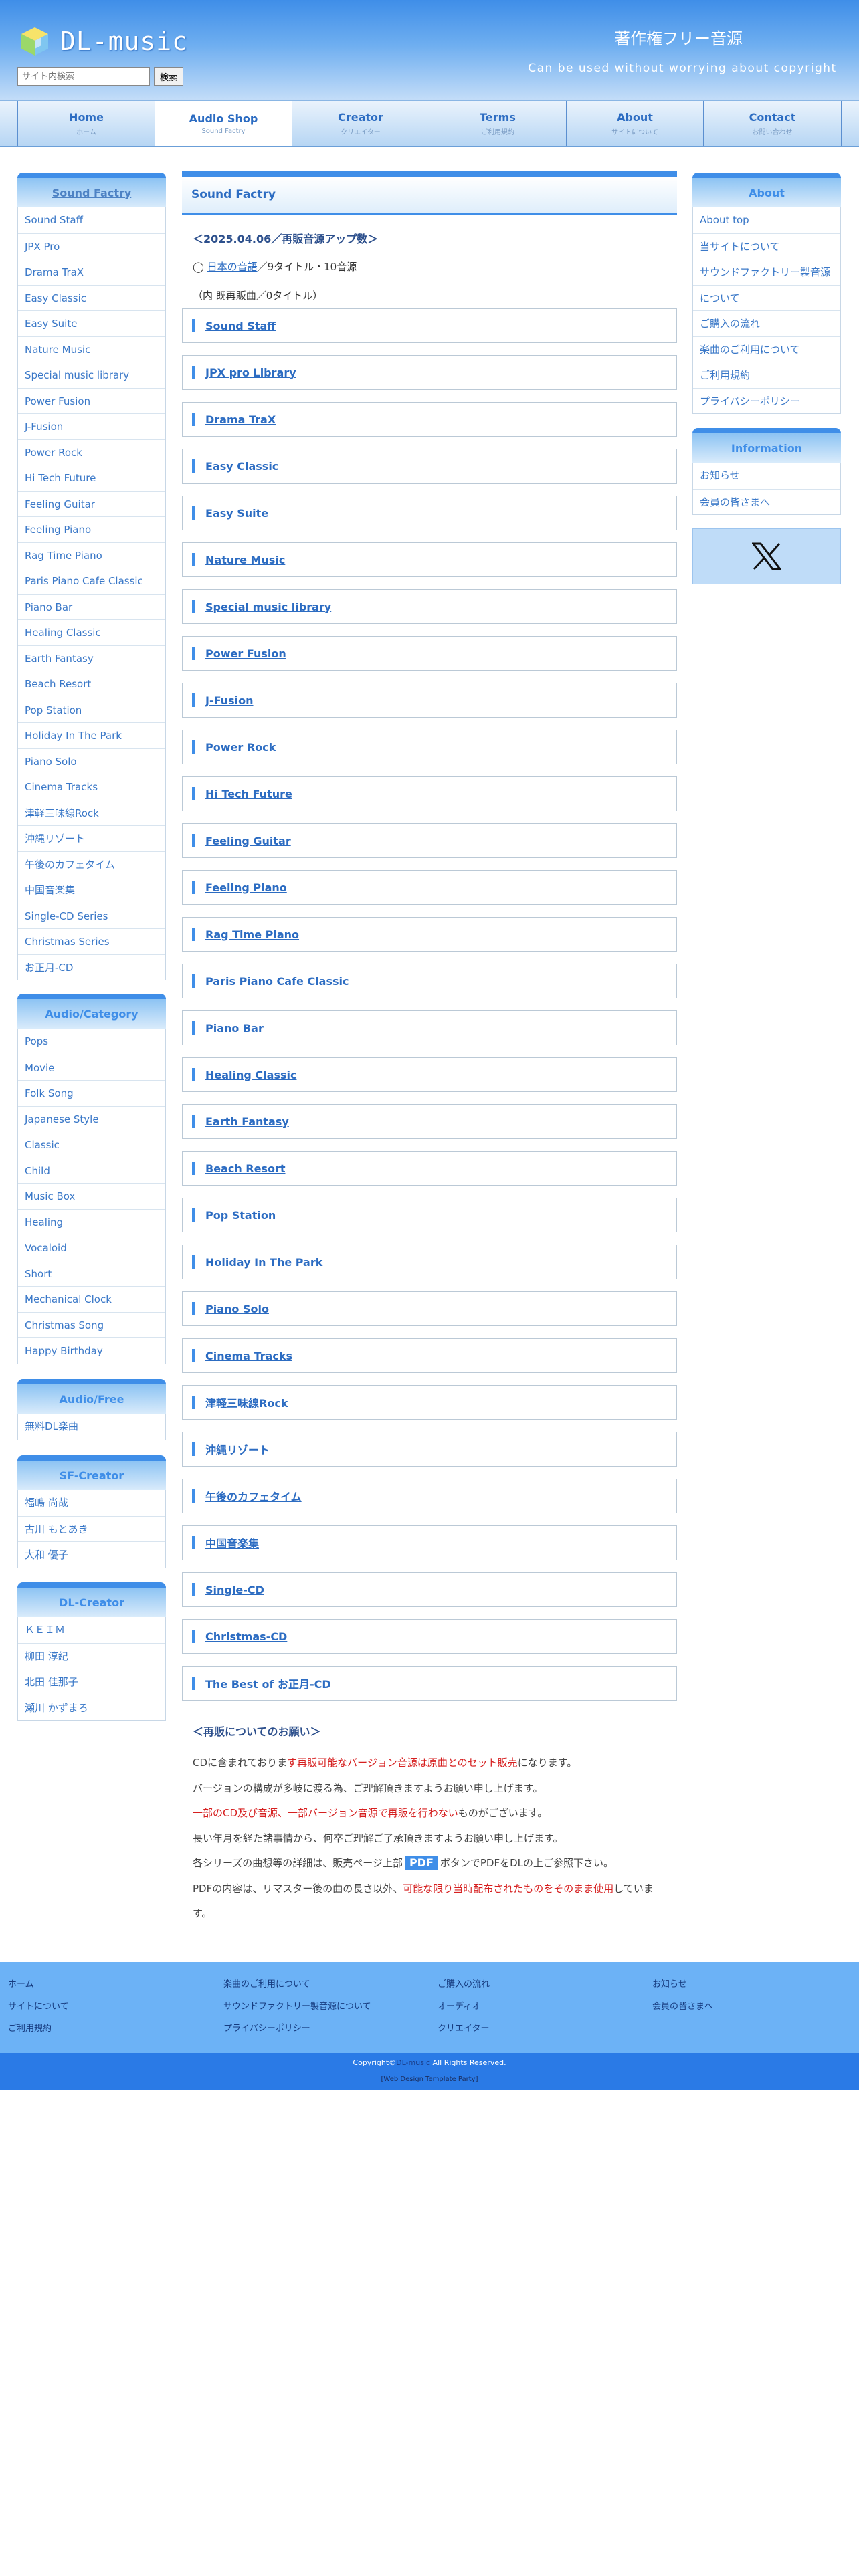 The width and height of the screenshot is (859, 2576). I want to click on sidebar-item-item-2: サウンドファクトリー製音源, so click(767, 272).